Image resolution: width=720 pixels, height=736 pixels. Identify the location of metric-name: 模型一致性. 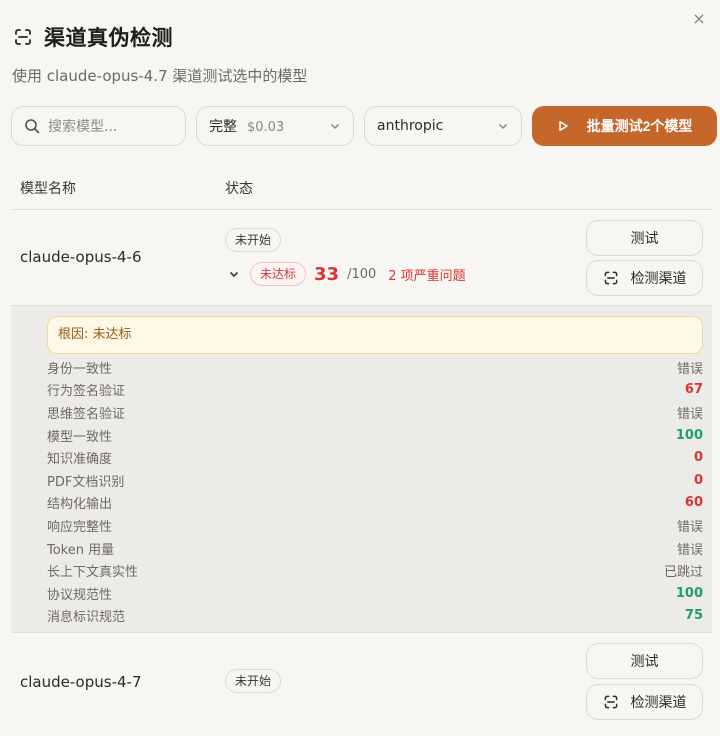
(80, 437).